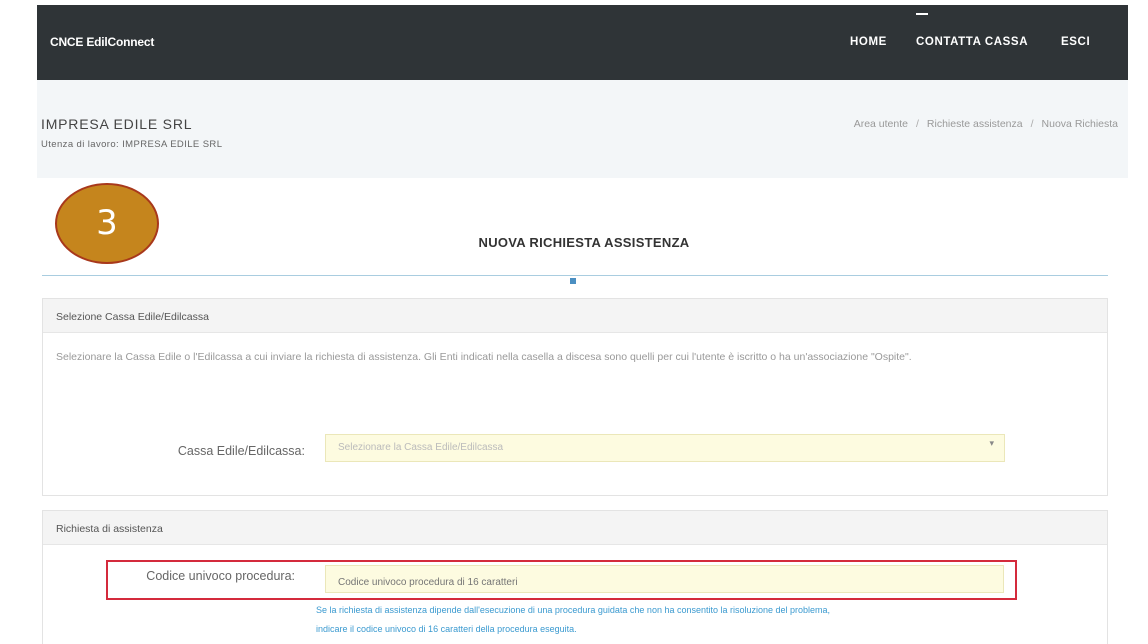  I want to click on breadcrumb-nuova-richiesta: Nuova Richiesta, so click(1079, 124).